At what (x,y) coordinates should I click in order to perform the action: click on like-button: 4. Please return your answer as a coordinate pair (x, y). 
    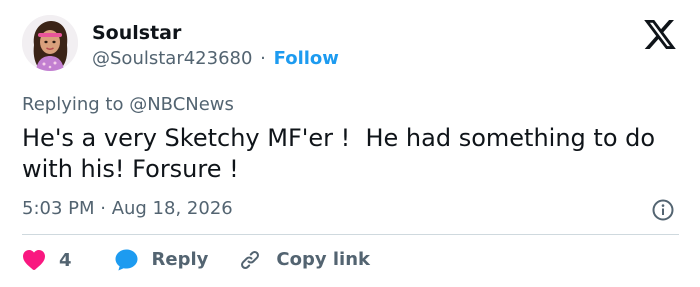
    Looking at the image, I should click on (68, 260).